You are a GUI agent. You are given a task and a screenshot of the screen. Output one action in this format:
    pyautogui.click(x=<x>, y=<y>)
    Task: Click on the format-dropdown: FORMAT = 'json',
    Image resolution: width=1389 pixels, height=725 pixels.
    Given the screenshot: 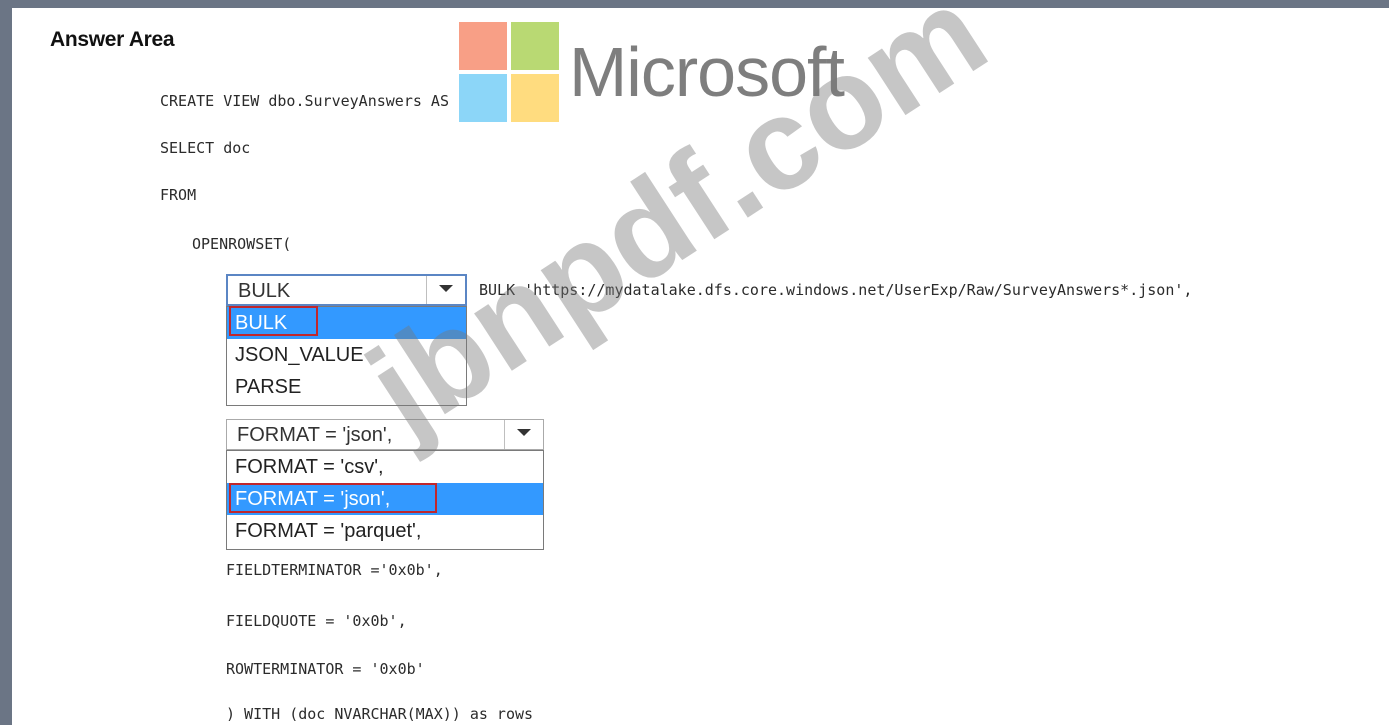 What is the action you would take?
    pyautogui.click(x=385, y=434)
    